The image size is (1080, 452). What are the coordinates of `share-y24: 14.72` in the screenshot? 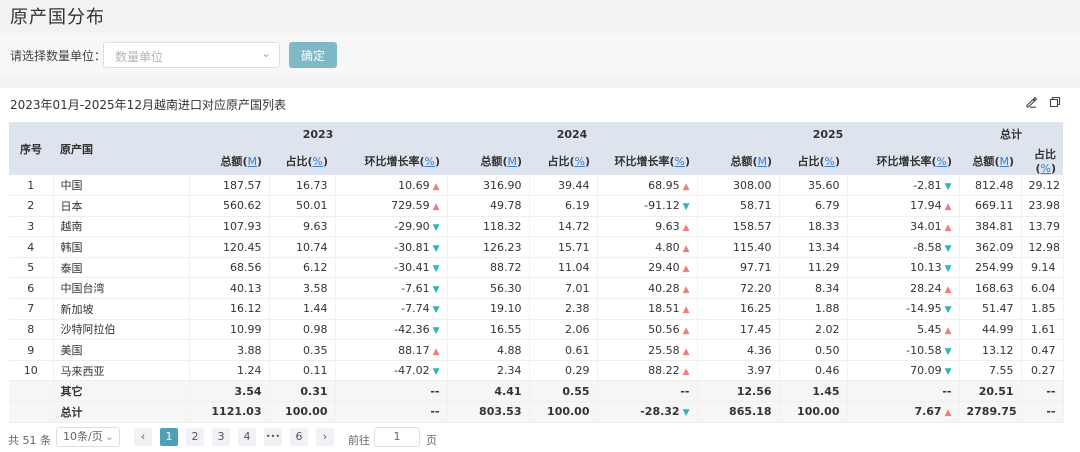 It's located at (563, 227).